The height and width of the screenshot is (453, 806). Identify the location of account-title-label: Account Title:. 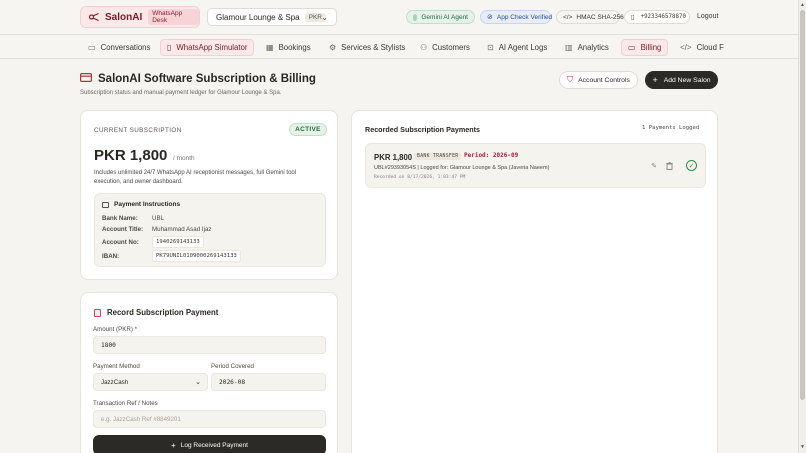
(123, 229).